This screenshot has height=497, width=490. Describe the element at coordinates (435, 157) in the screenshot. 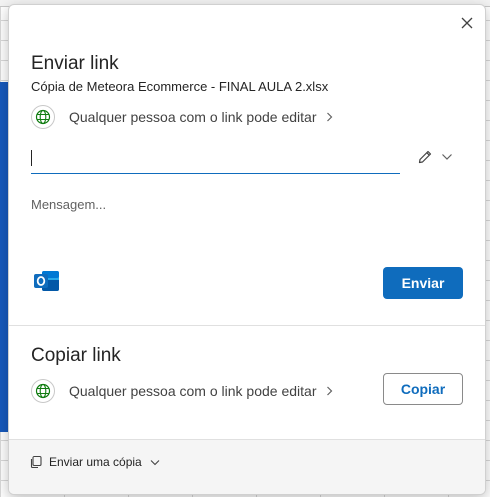

I see `edit-permission-button` at that location.